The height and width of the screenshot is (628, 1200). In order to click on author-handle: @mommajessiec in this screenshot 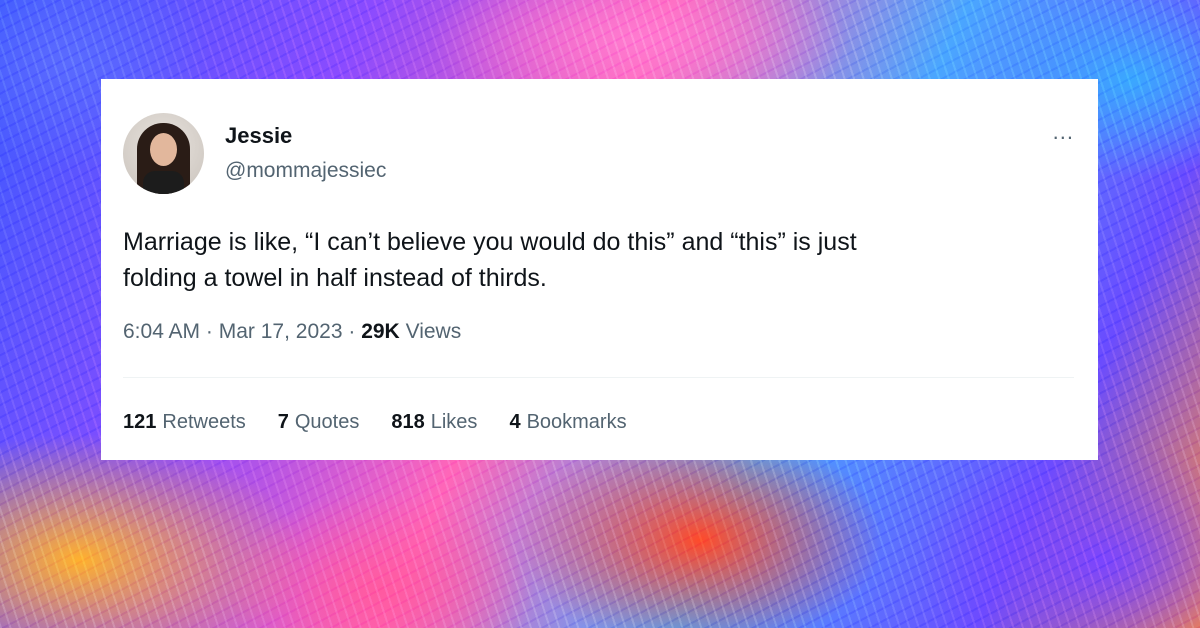, I will do `click(305, 171)`.